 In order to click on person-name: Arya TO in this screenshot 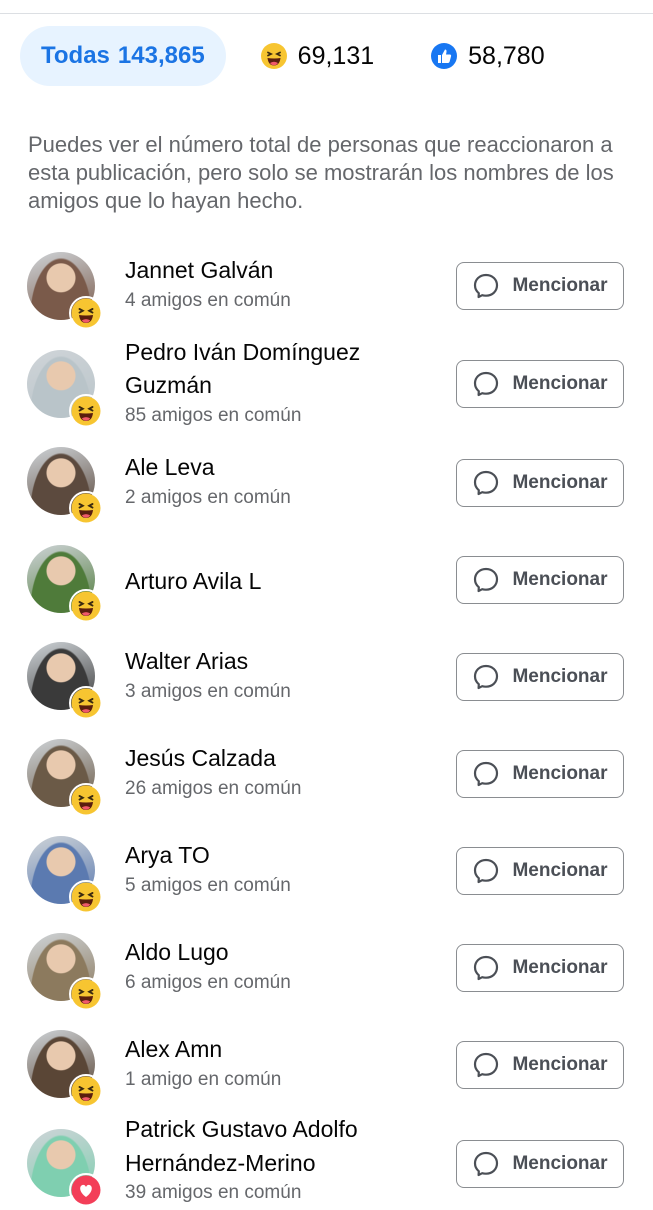, I will do `click(167, 855)`.